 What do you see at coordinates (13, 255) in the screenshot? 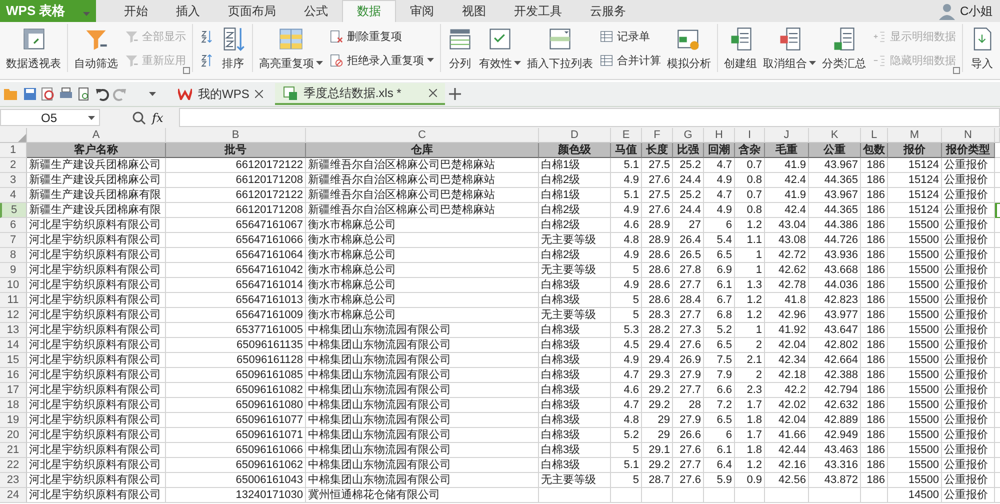
I see `row-number: 8` at bounding box center [13, 255].